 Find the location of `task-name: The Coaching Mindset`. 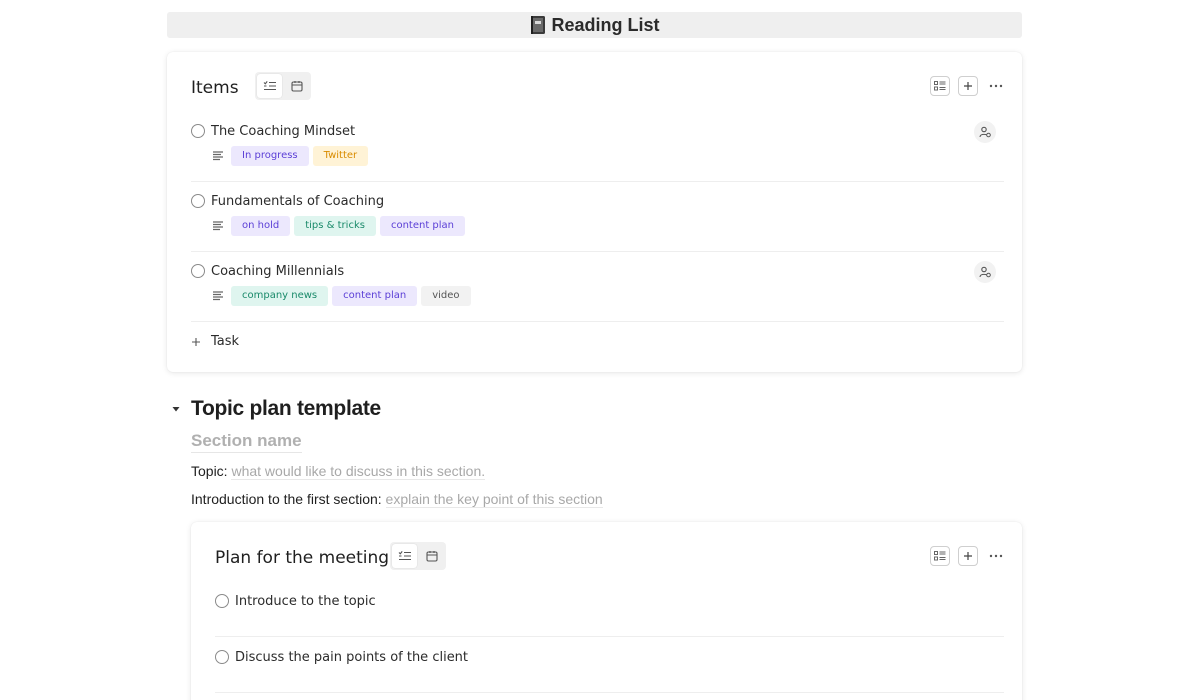

task-name: The Coaching Mindset is located at coordinates (283, 131).